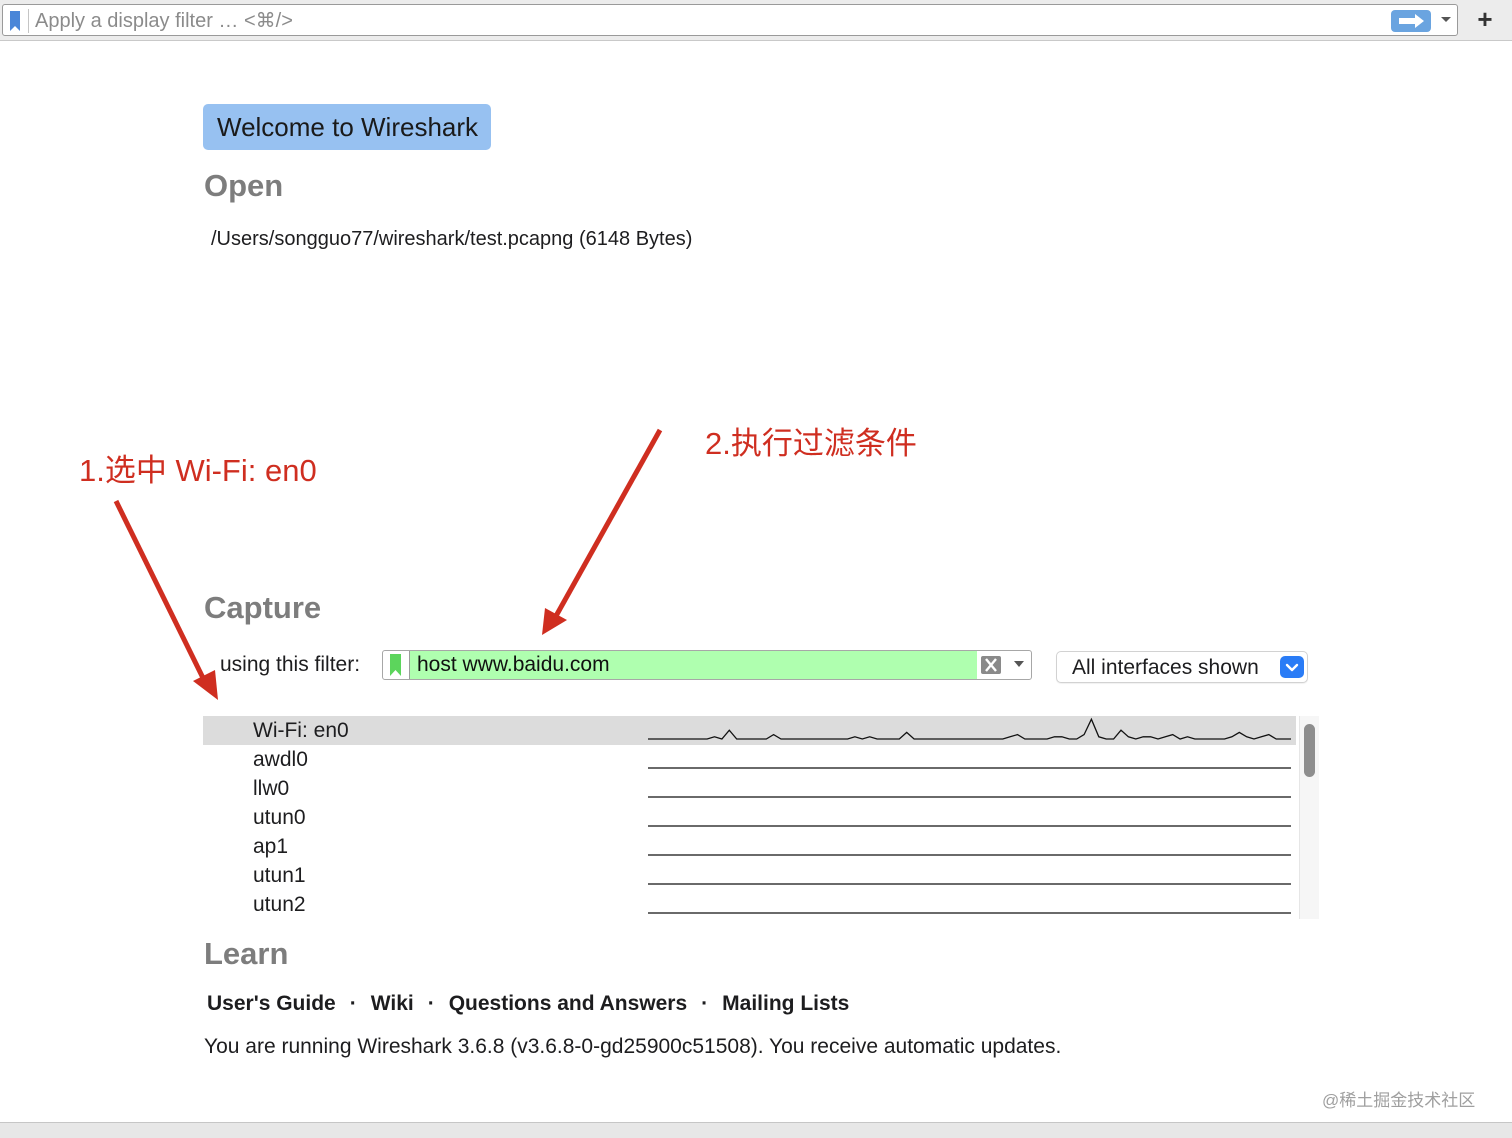 This screenshot has height=1138, width=1512. I want to click on field-separator, so click(409, 665).